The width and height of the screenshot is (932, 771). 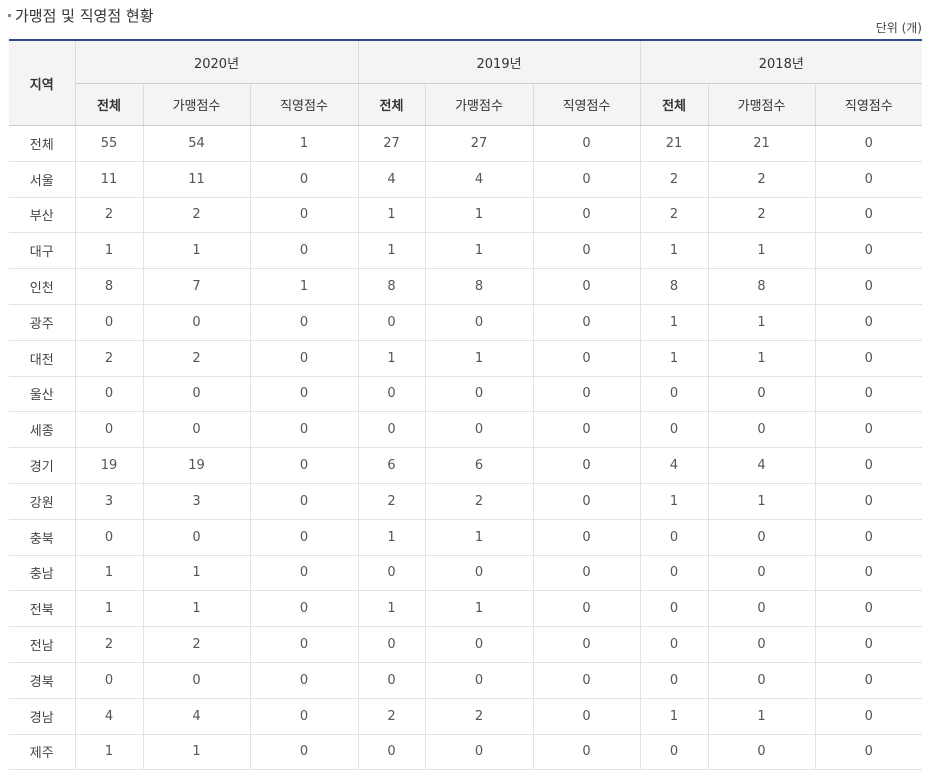 What do you see at coordinates (304, 104) in the screenshot?
I see `sub-header-direct: 직영점수` at bounding box center [304, 104].